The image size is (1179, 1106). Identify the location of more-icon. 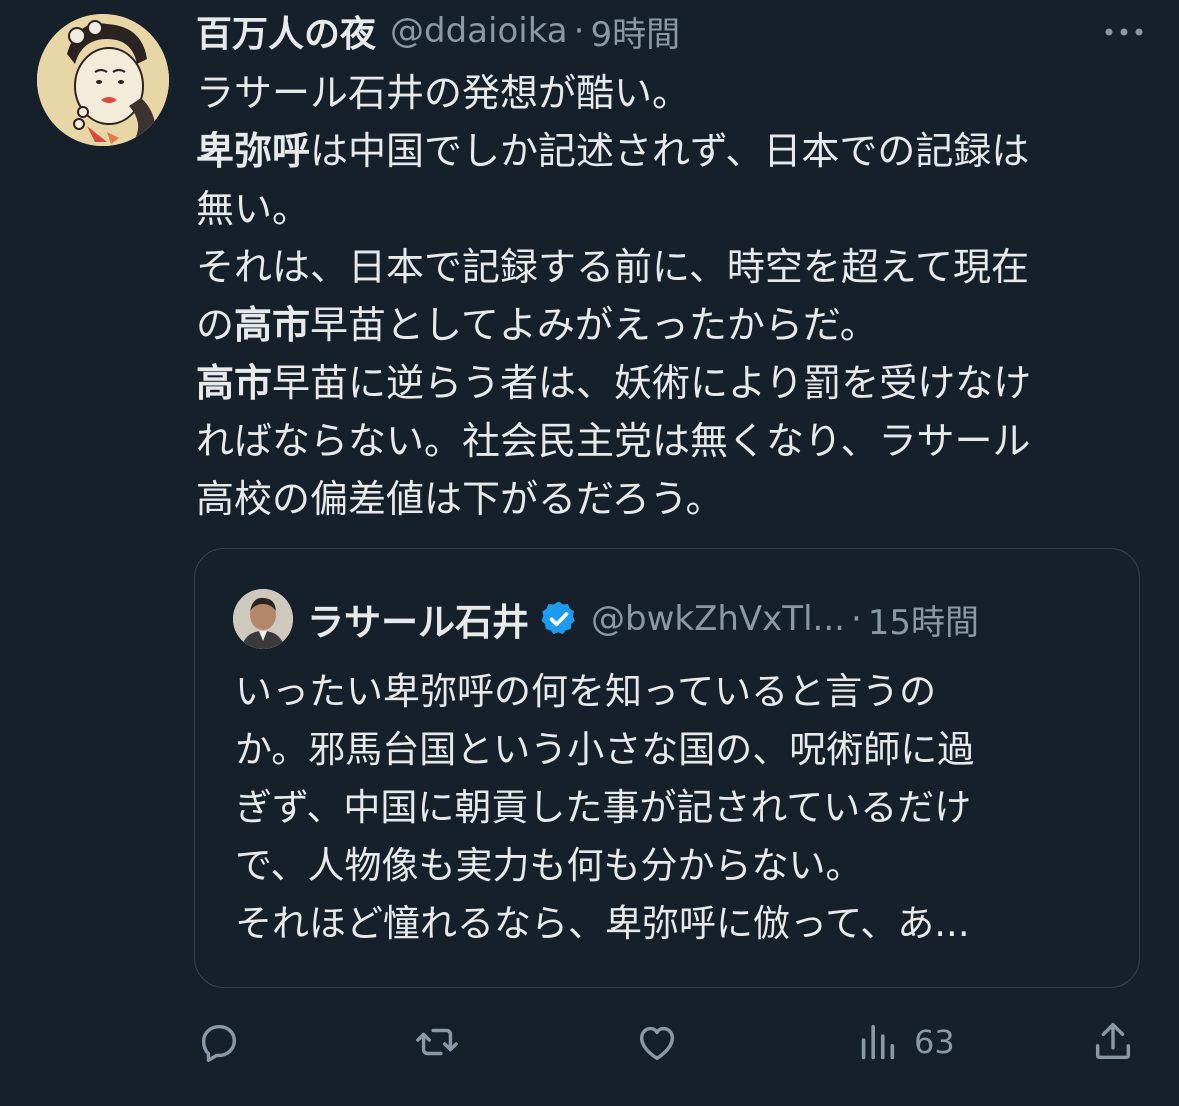
(1124, 32).